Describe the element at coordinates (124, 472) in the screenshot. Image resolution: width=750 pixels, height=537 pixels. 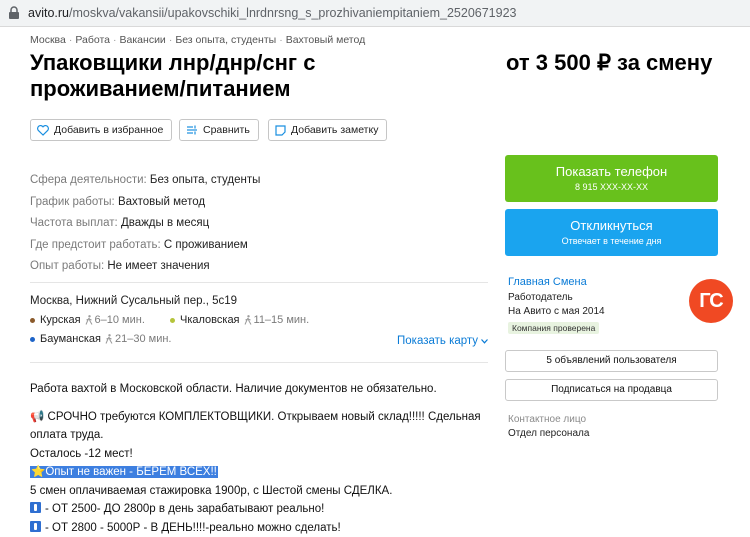
I see `highlighted-text: ⭐Опыт не важен - БЕРЕМ ВСЕХ!!` at that location.